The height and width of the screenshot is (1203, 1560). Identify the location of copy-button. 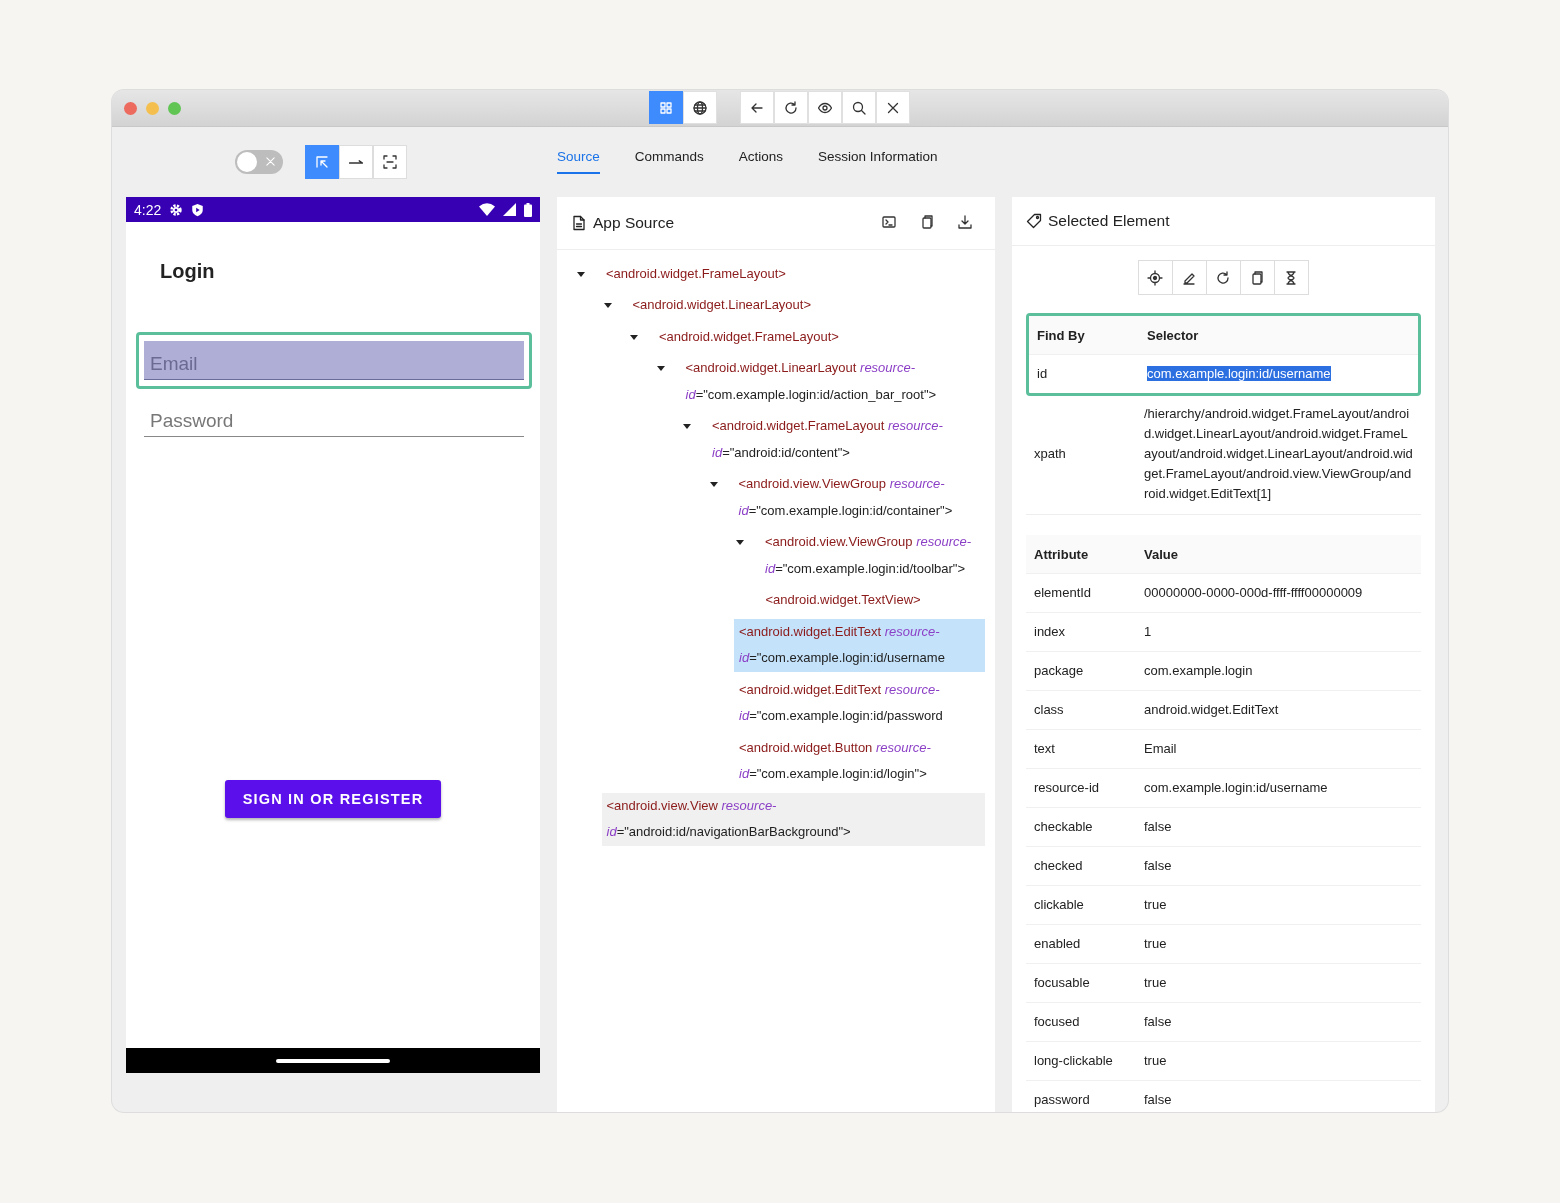
(1257, 277).